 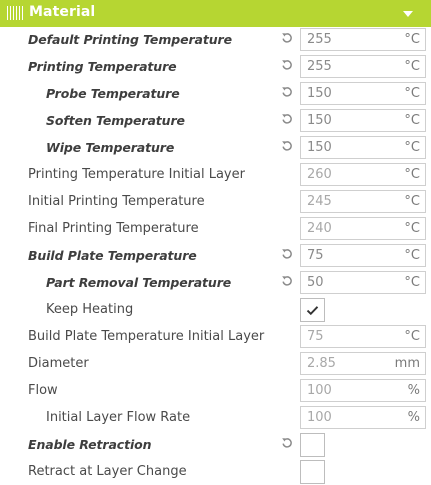 What do you see at coordinates (115, 120) in the screenshot?
I see `setting-label: Soften Temperature` at bounding box center [115, 120].